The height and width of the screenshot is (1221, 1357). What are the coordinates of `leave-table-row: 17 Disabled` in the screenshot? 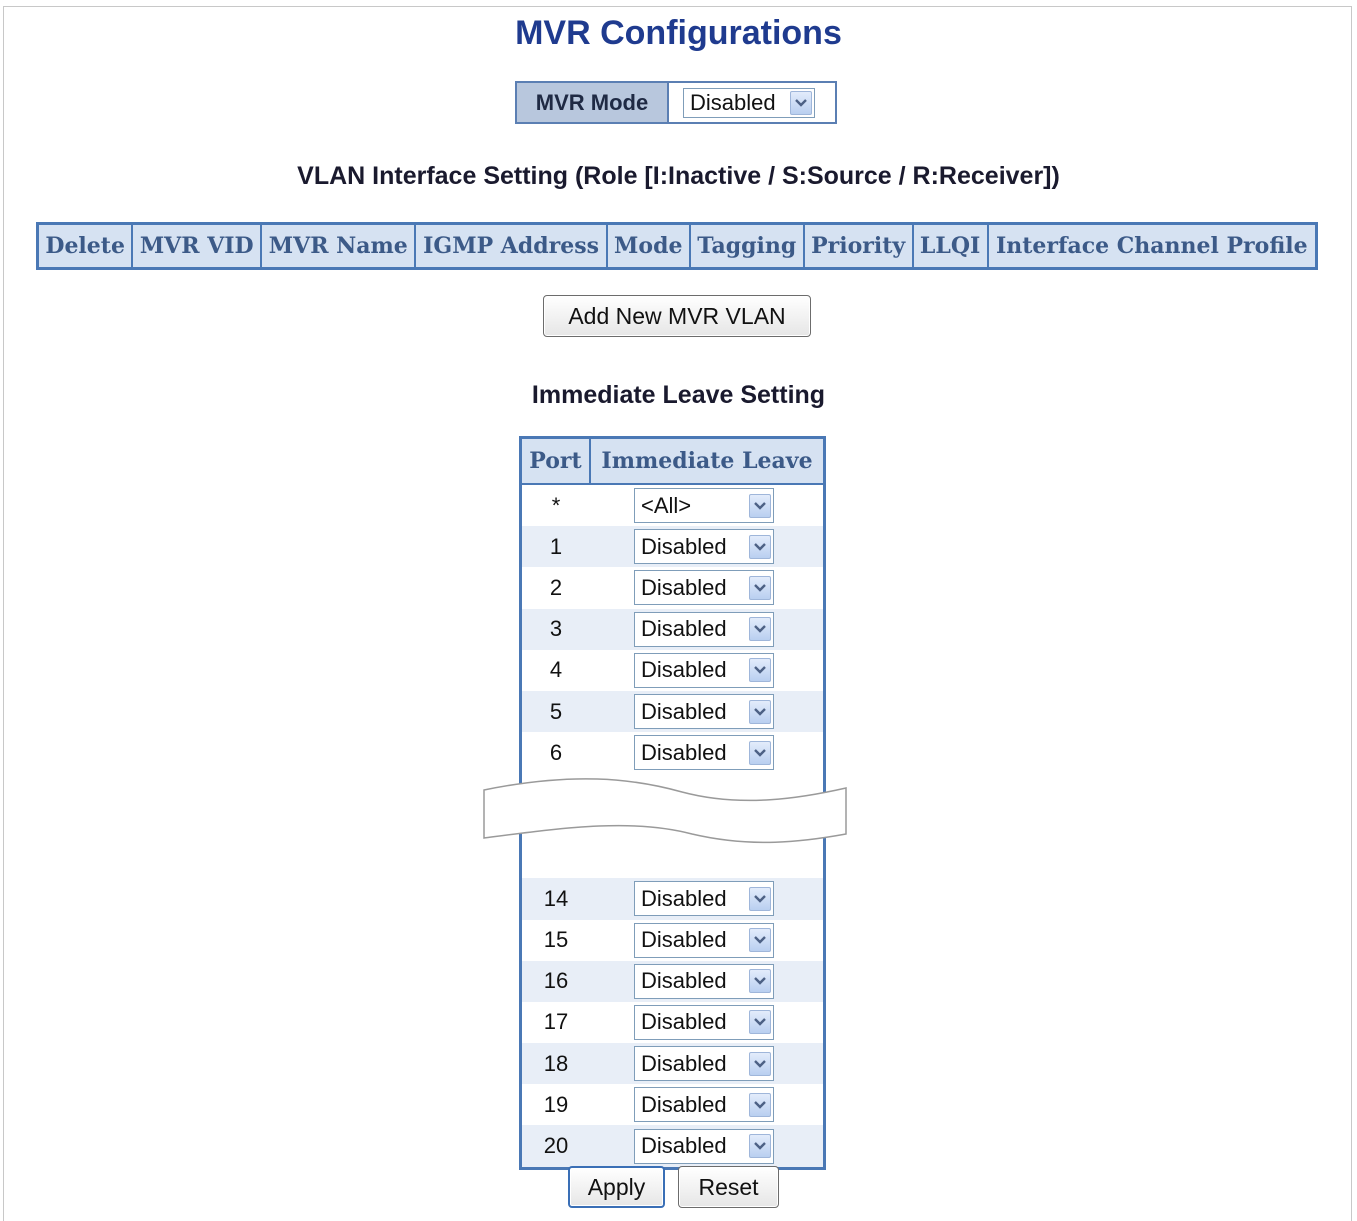 It's located at (672, 1022).